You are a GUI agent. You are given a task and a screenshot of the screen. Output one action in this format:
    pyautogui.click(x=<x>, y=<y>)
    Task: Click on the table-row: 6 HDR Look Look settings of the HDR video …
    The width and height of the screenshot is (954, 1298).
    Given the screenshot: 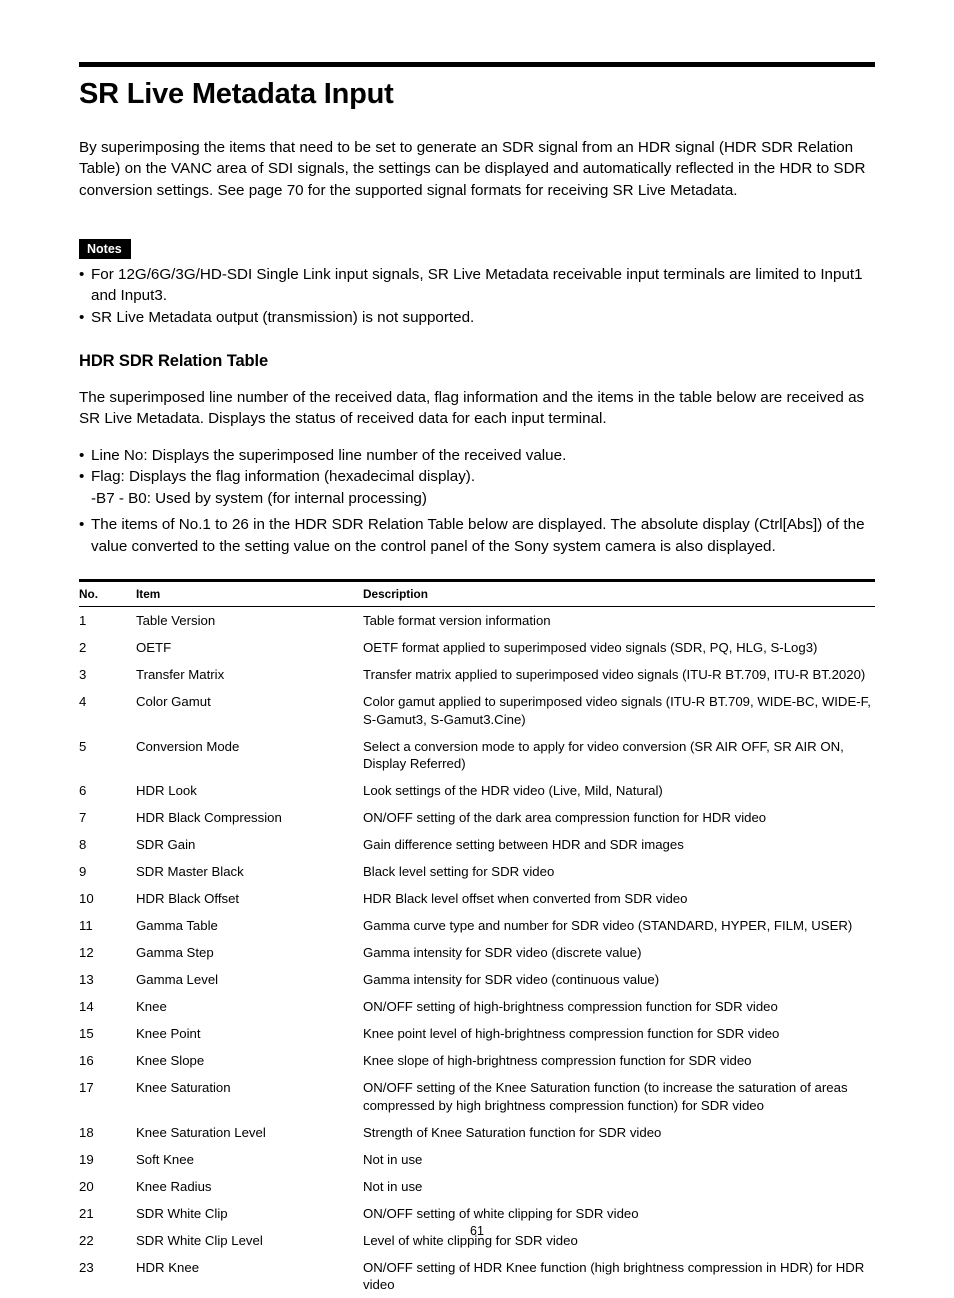 What is the action you would take?
    pyautogui.click(x=481, y=790)
    